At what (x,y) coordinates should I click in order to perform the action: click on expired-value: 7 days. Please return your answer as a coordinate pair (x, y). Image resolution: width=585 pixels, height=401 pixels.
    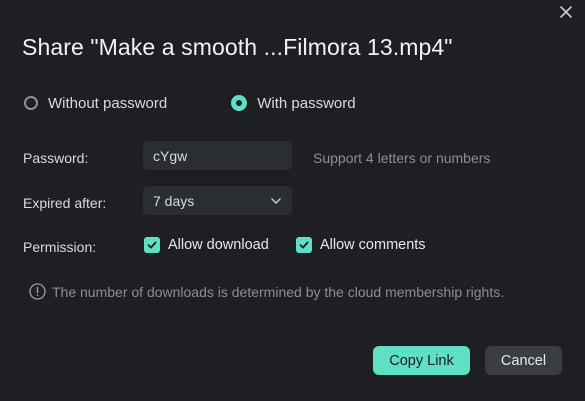
    Looking at the image, I should click on (174, 200).